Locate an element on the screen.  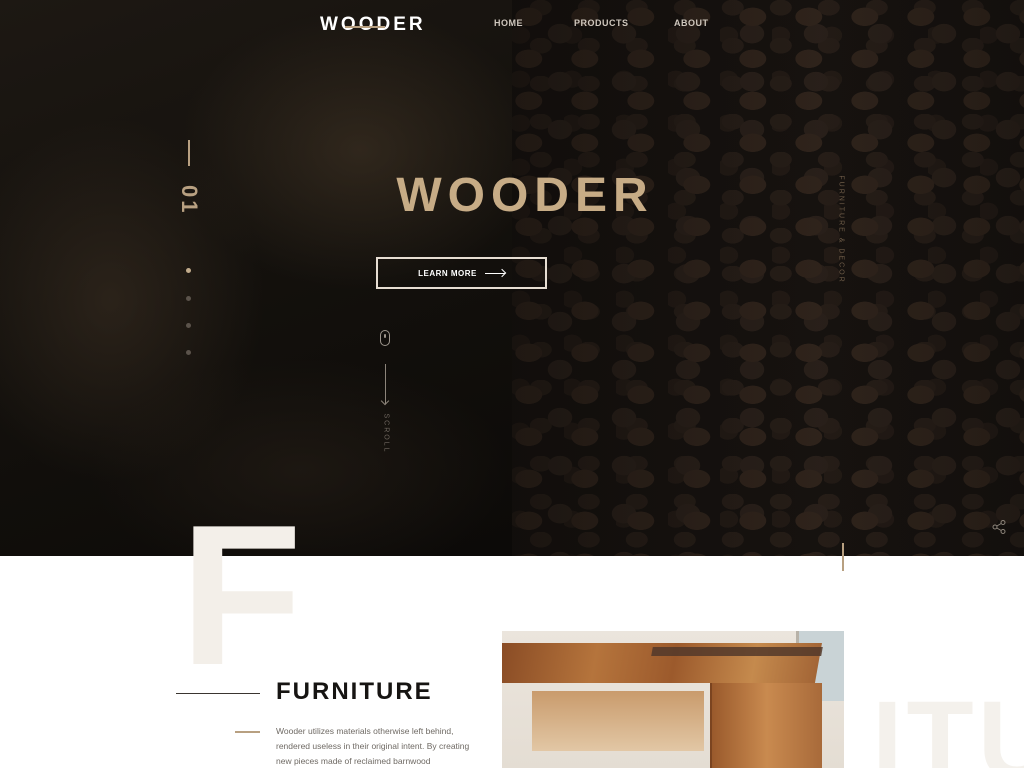
vertical-tagline: FURNITURE & DECOR is located at coordinates (841, 229).